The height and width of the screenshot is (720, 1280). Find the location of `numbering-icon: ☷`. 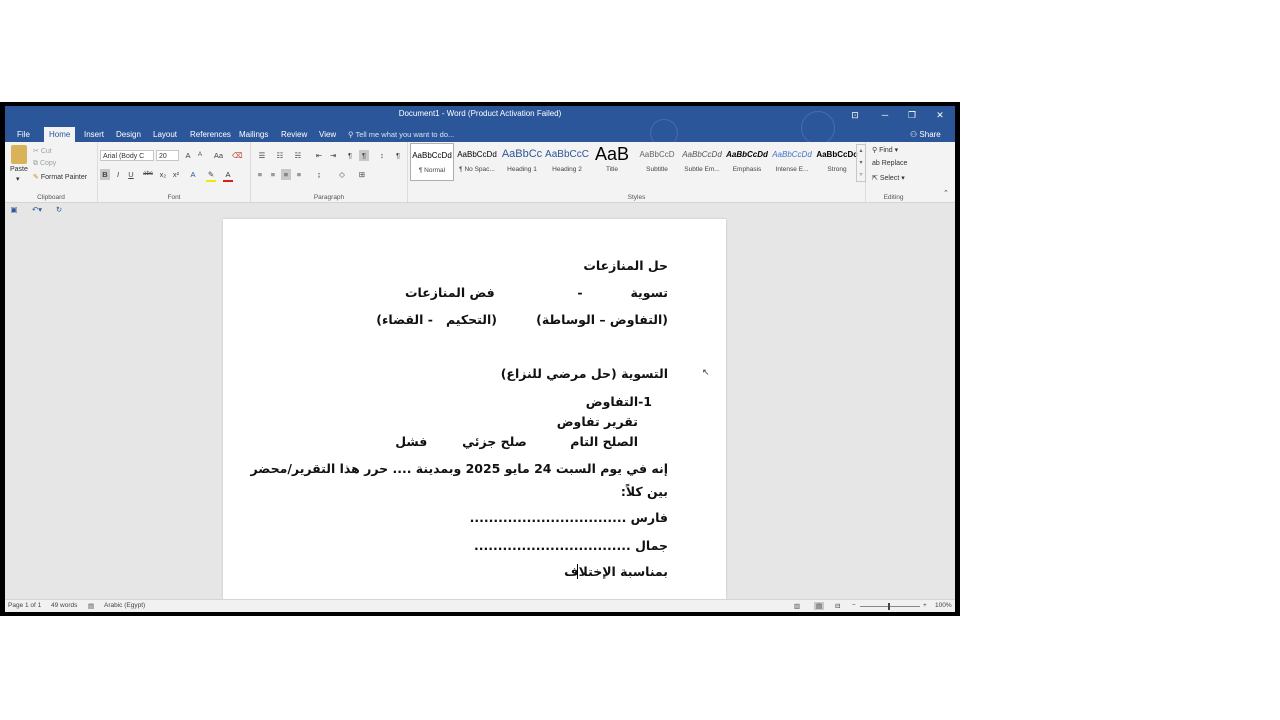

numbering-icon: ☷ is located at coordinates (280, 155).